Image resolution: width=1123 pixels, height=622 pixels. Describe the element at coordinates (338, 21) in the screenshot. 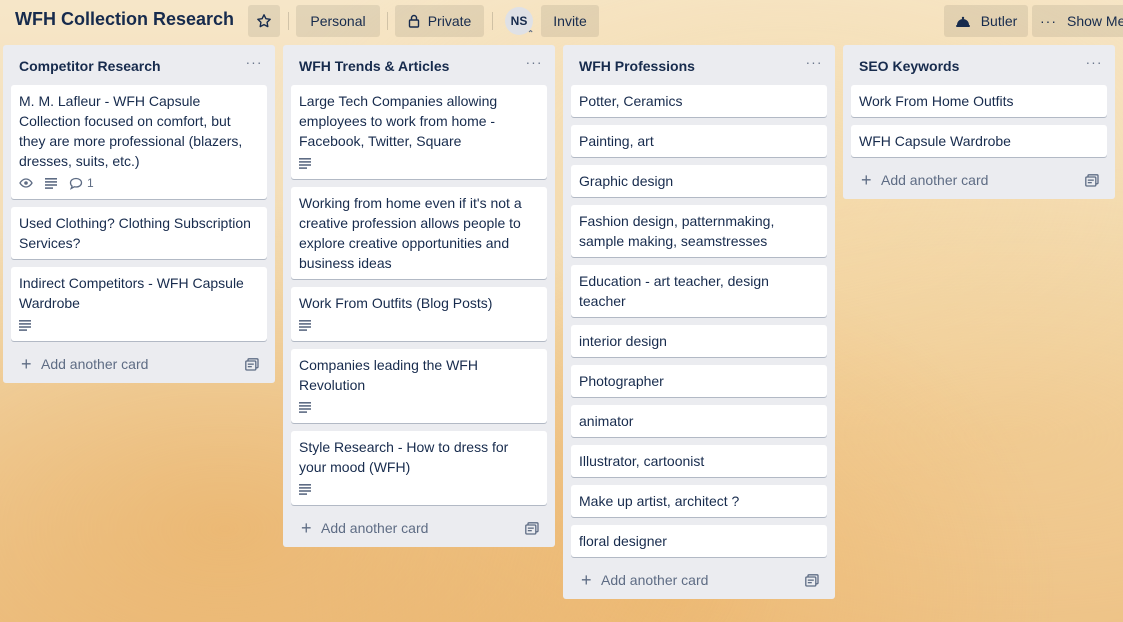

I see `team-visibility-button: Personal` at that location.